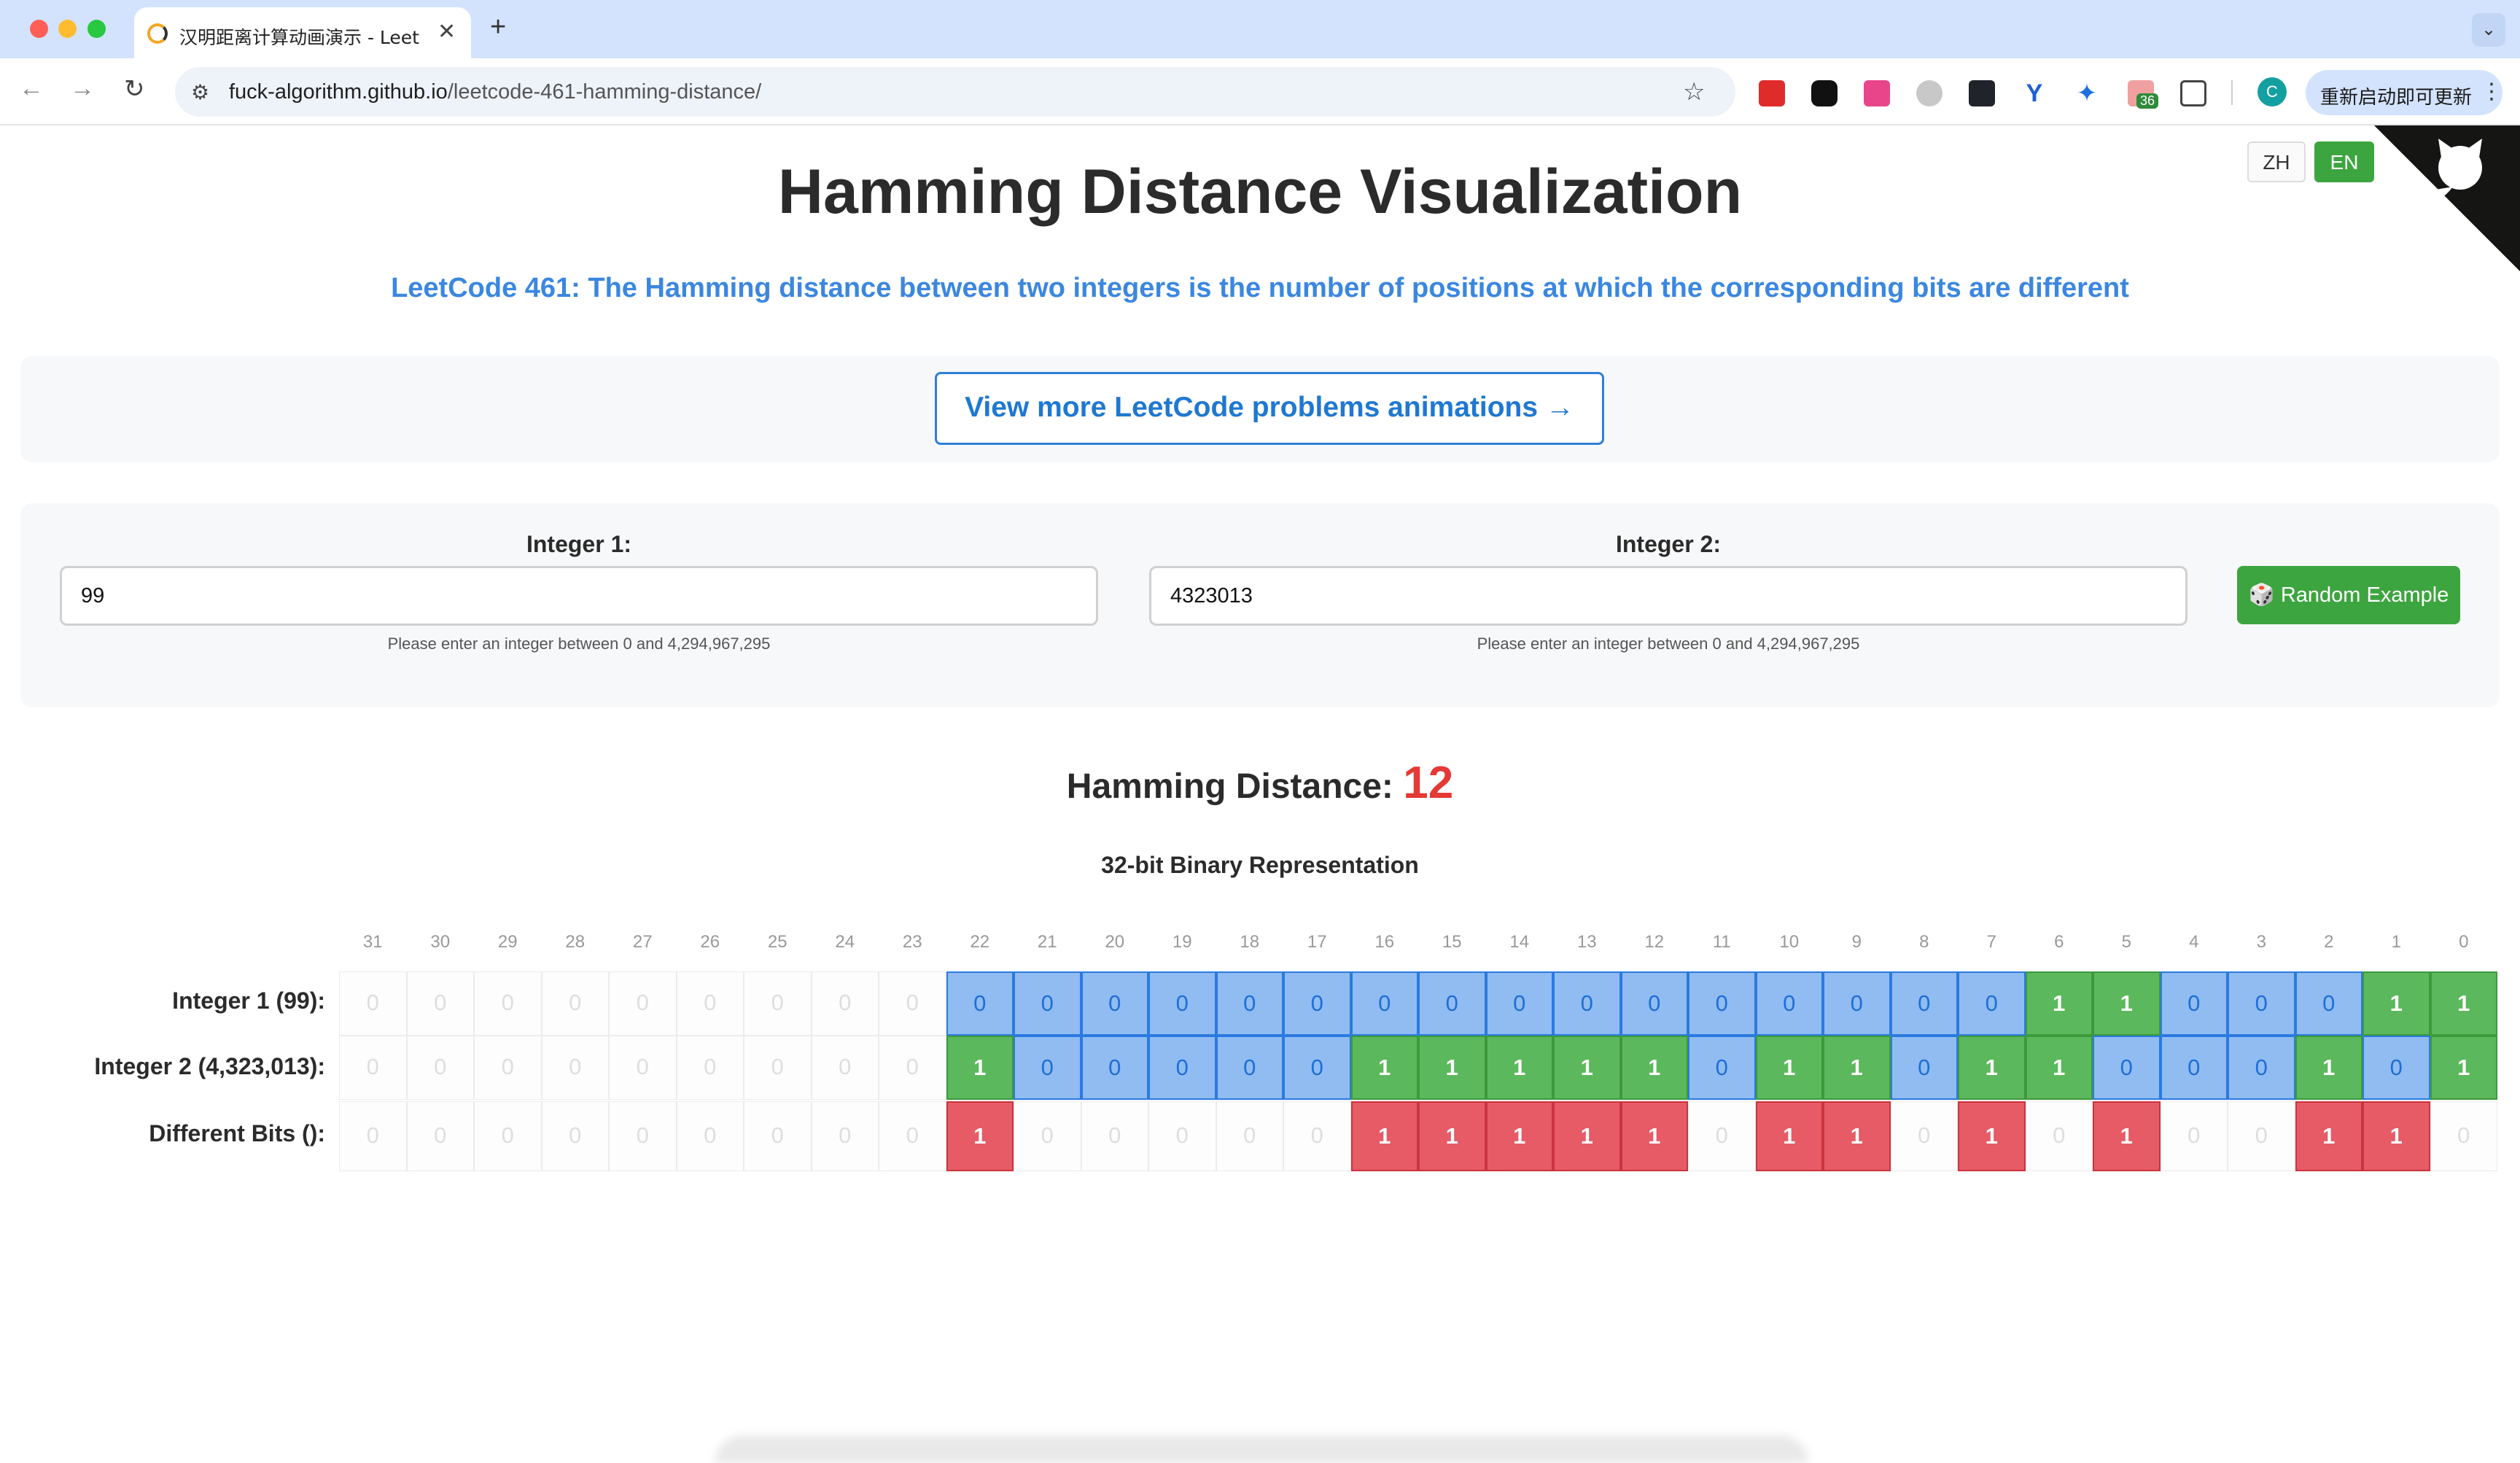 Image resolution: width=2520 pixels, height=1463 pixels. What do you see at coordinates (1654, 942) in the screenshot?
I see `bit-index-12: 12` at bounding box center [1654, 942].